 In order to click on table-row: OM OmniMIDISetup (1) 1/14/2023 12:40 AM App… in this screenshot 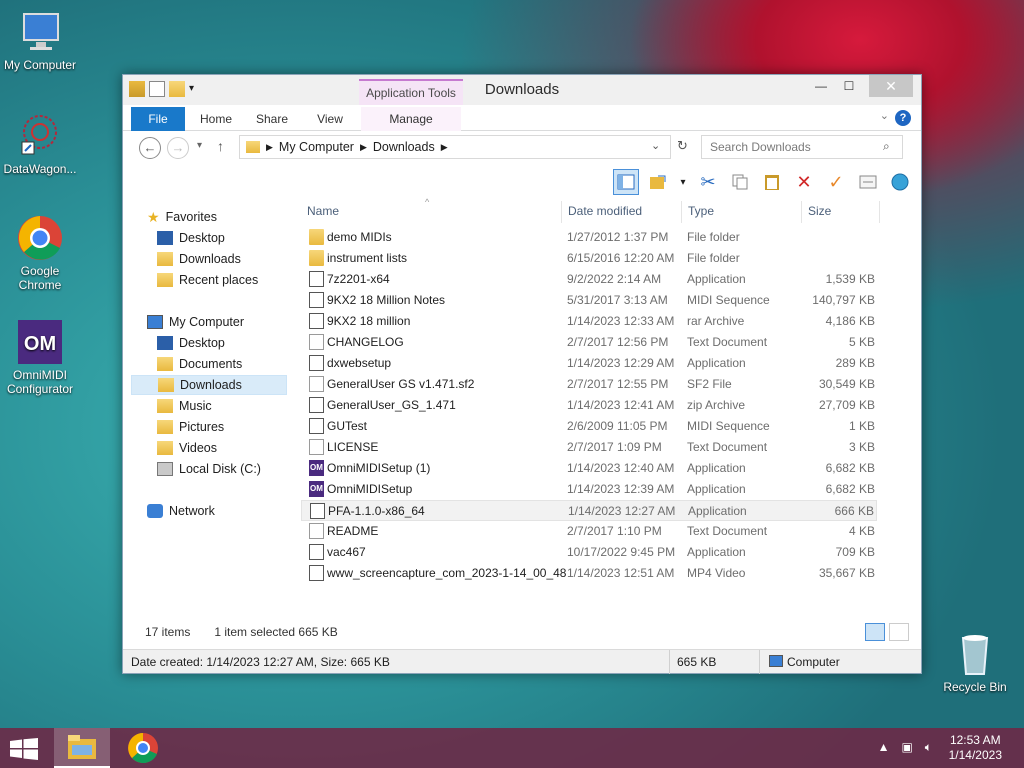, I will do `click(589, 468)`.